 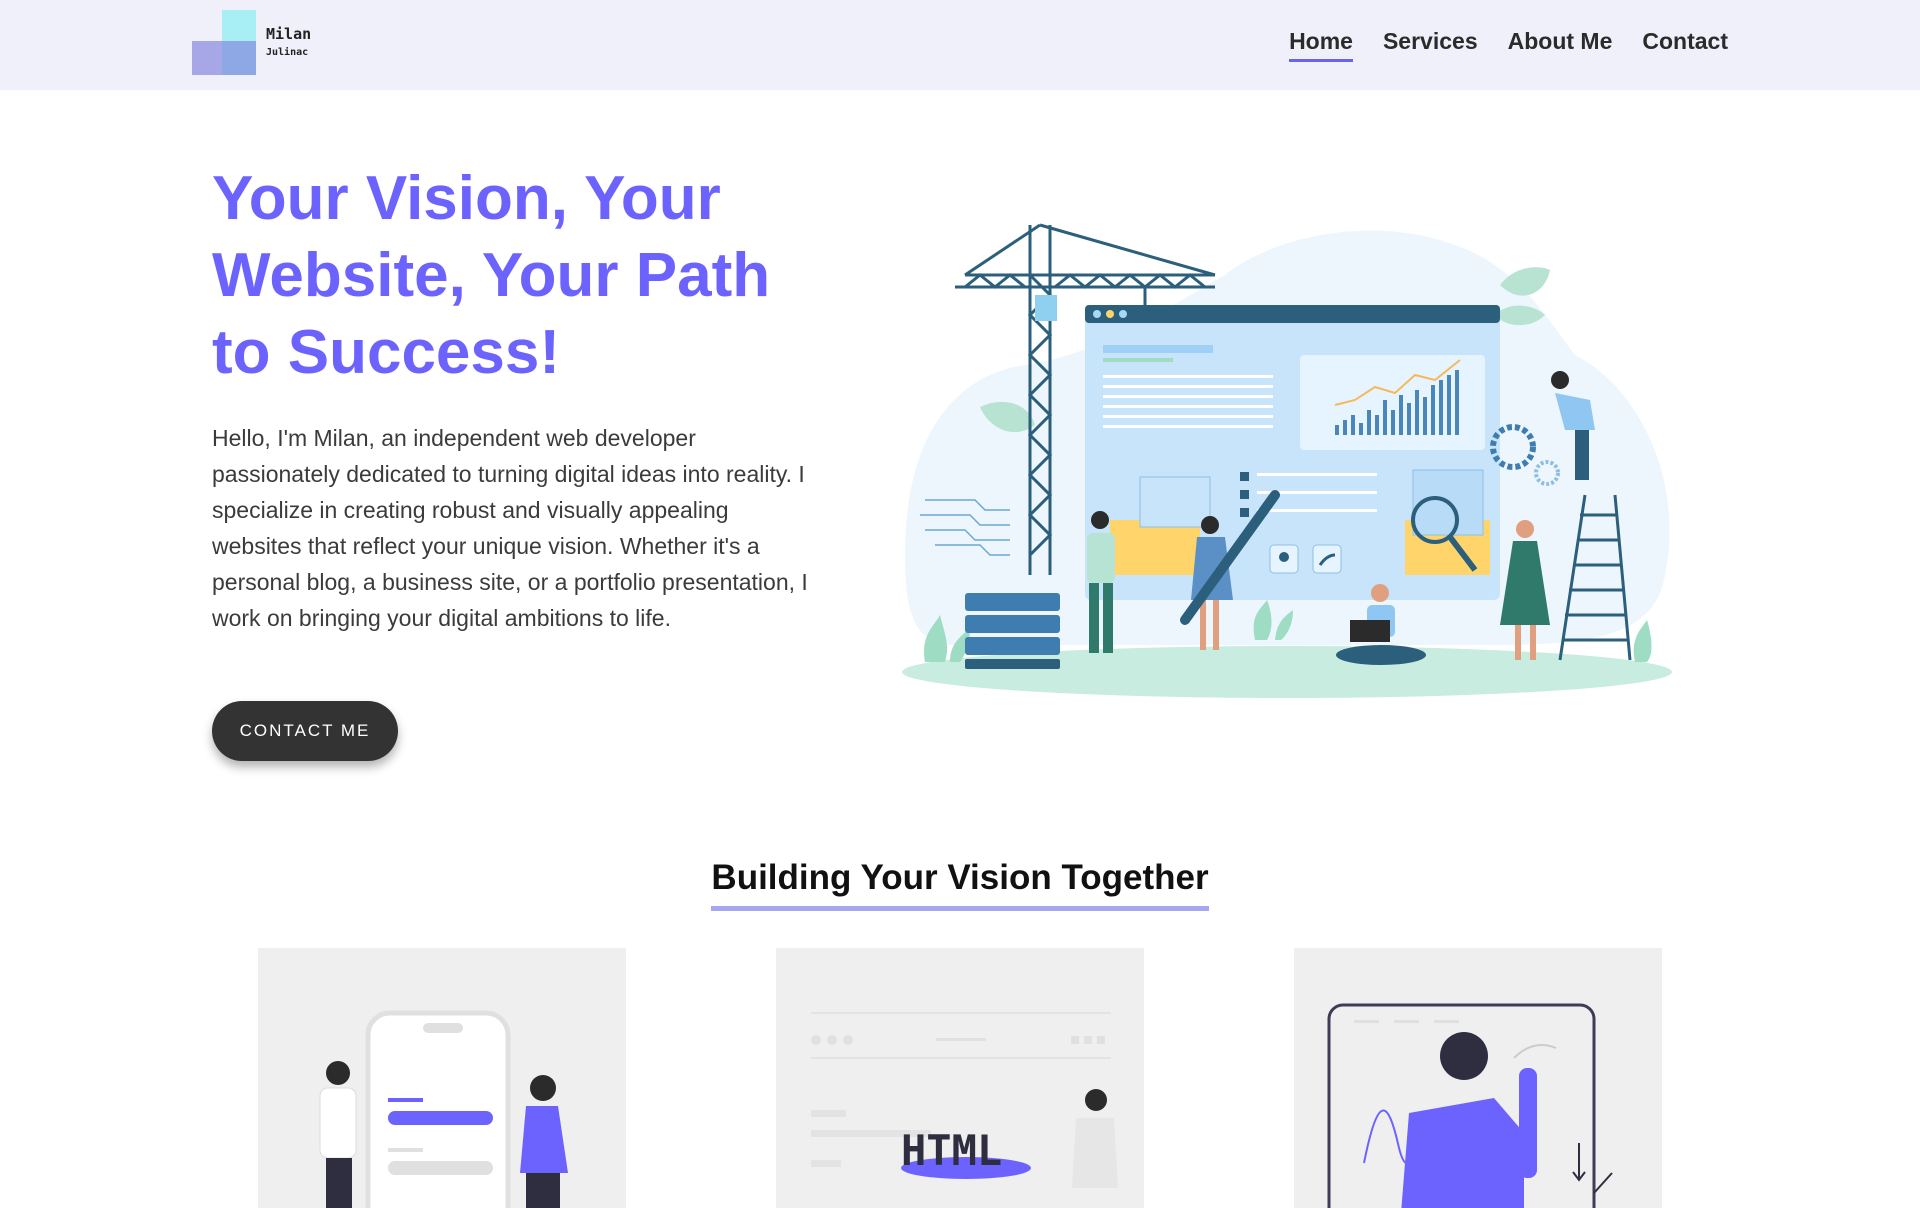 I want to click on nav-about-me: About Me, so click(x=1560, y=45).